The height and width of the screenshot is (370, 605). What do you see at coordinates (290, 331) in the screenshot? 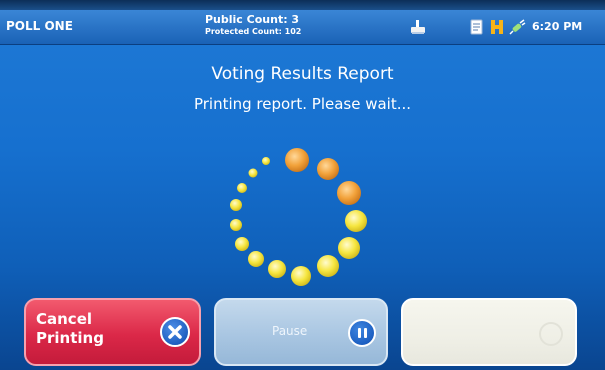
I see `pause-label: Pause` at bounding box center [290, 331].